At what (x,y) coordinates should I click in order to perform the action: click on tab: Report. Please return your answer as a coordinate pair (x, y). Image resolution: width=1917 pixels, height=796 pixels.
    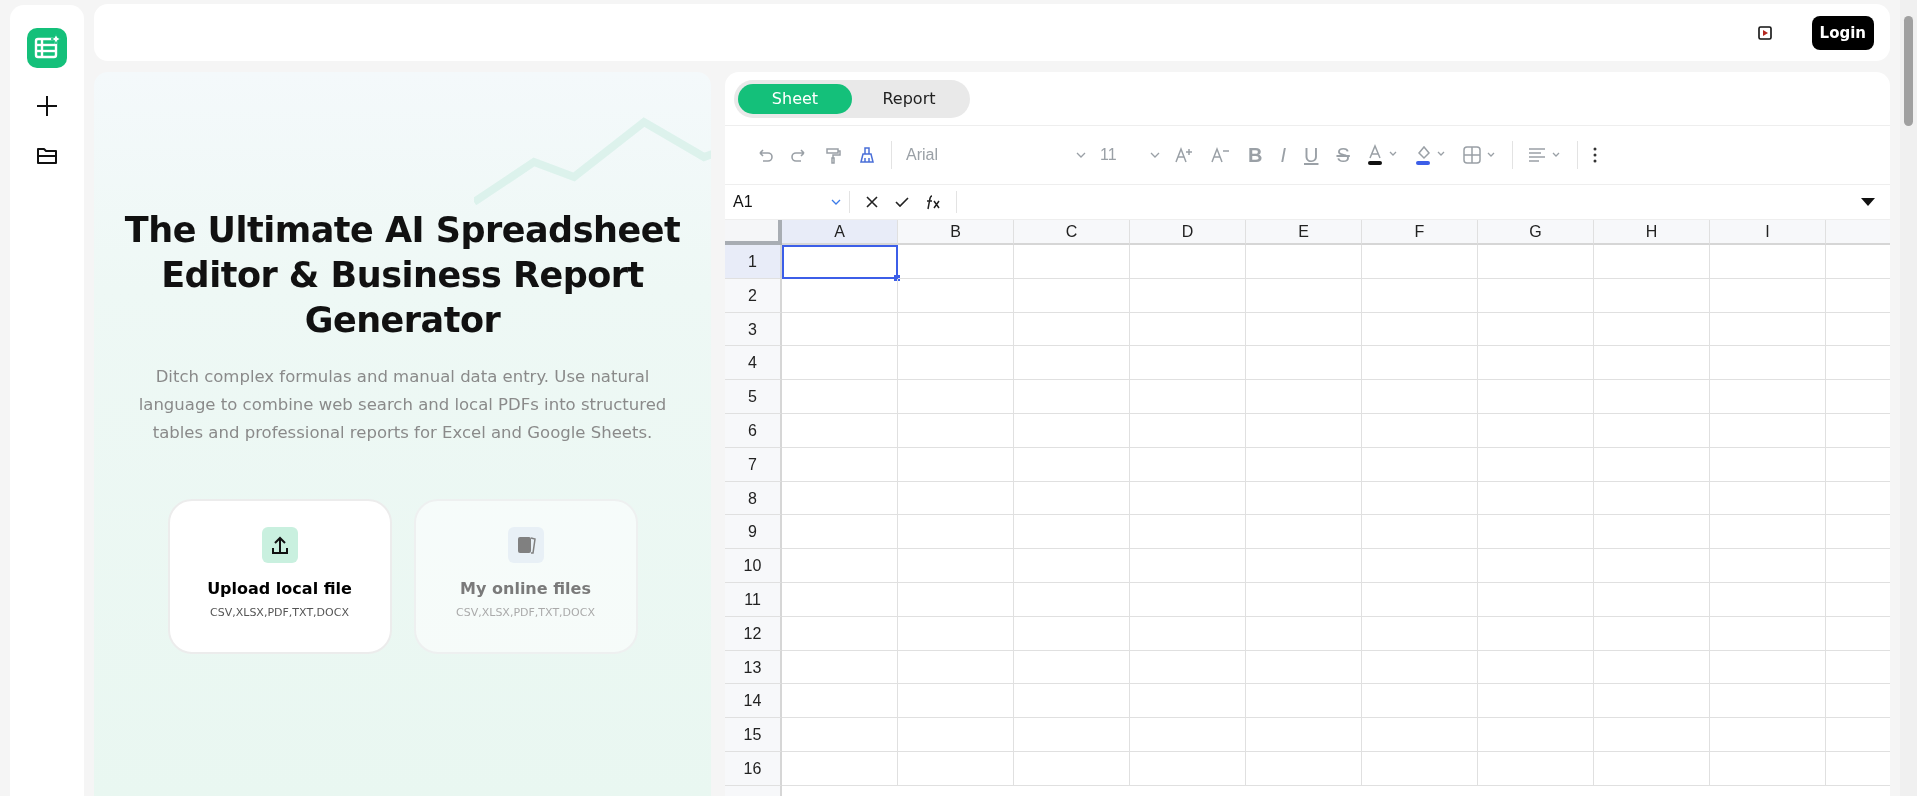
    Looking at the image, I should click on (909, 98).